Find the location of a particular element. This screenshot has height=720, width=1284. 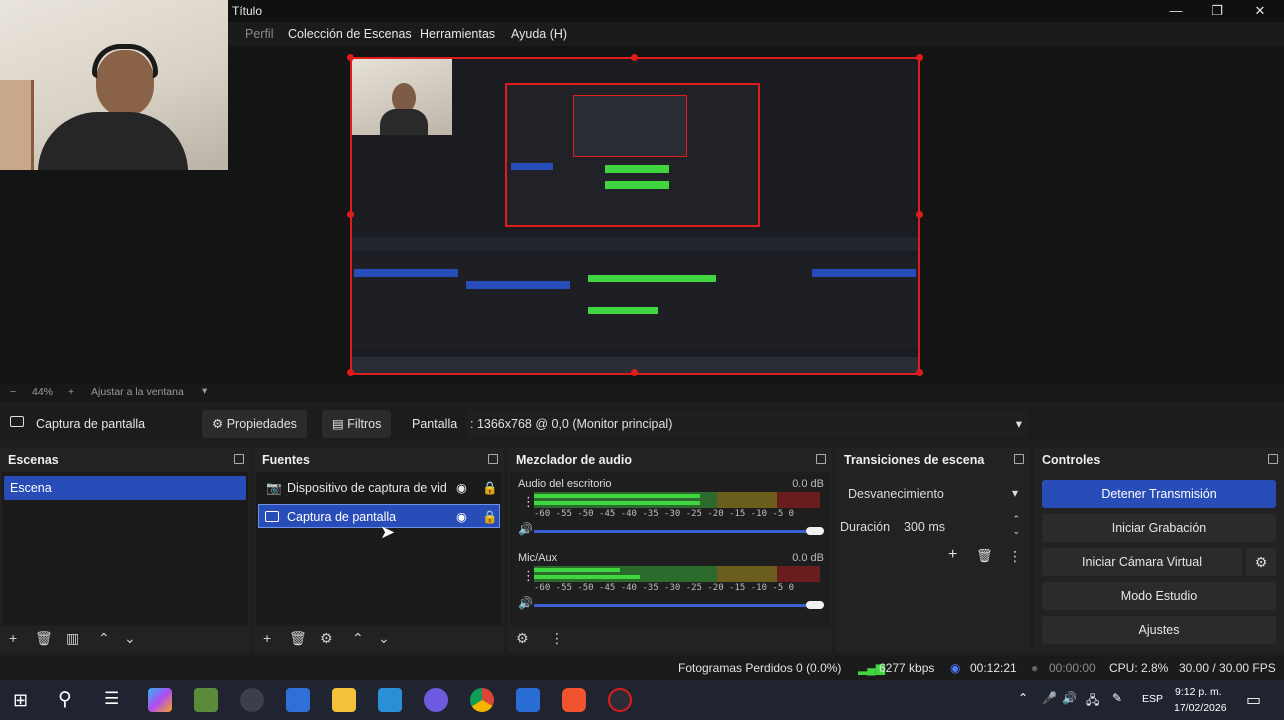

channel-db: 0.0 dB is located at coordinates (808, 558).